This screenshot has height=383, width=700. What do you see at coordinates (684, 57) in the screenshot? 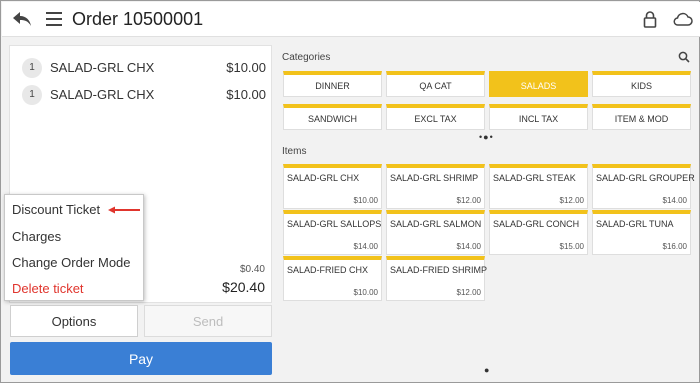
I see `search-icon` at bounding box center [684, 57].